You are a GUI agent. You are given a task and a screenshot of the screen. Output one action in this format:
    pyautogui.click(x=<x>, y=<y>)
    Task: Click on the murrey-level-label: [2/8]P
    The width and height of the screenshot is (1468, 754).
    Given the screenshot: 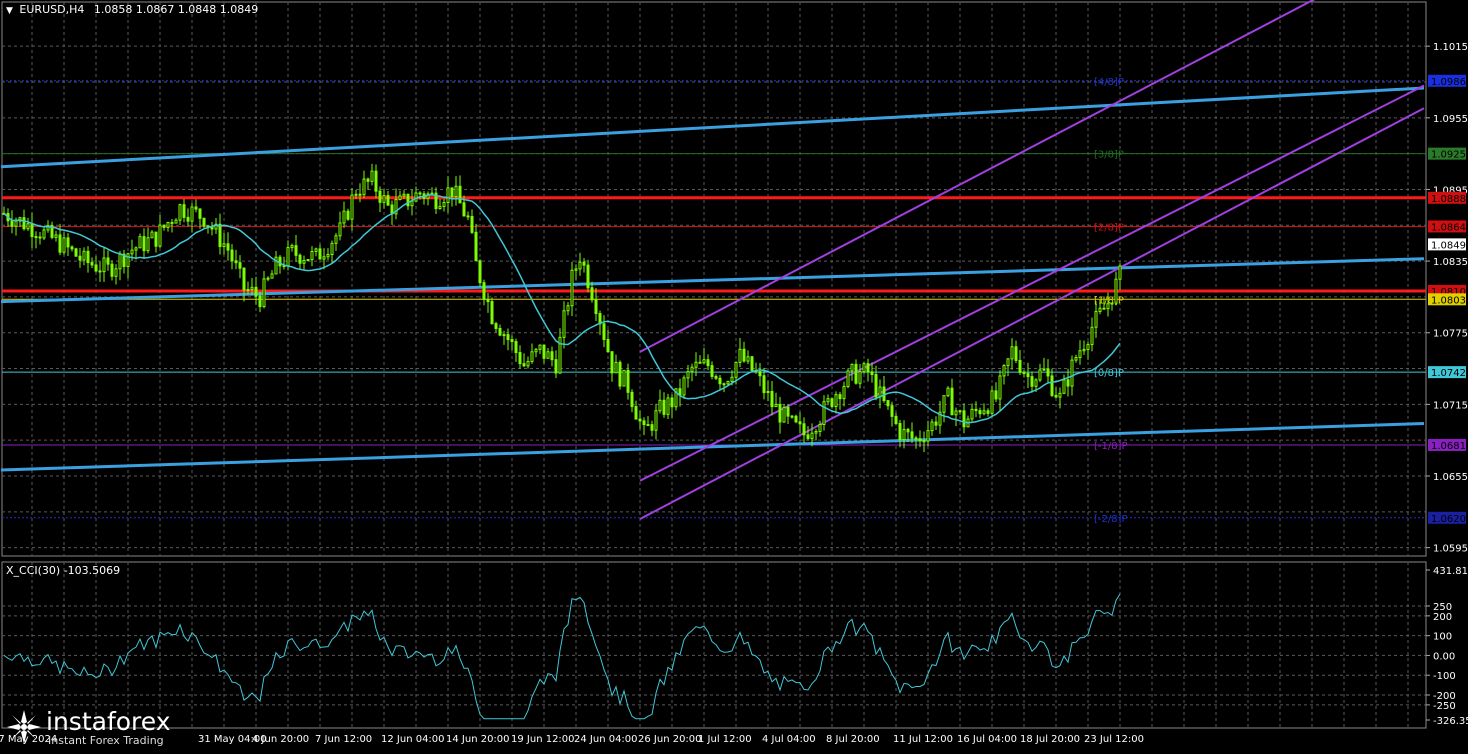 What is the action you would take?
    pyautogui.click(x=1109, y=227)
    